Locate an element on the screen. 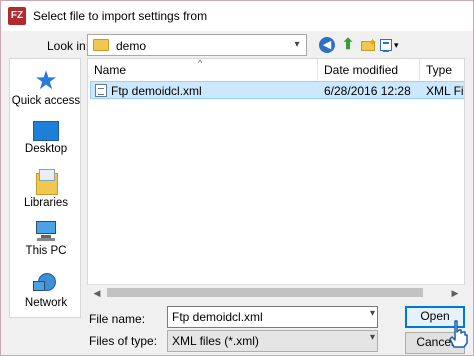 The height and width of the screenshot is (356, 474). place-quick-access: ★ Quick access is located at coordinates (46, 87).